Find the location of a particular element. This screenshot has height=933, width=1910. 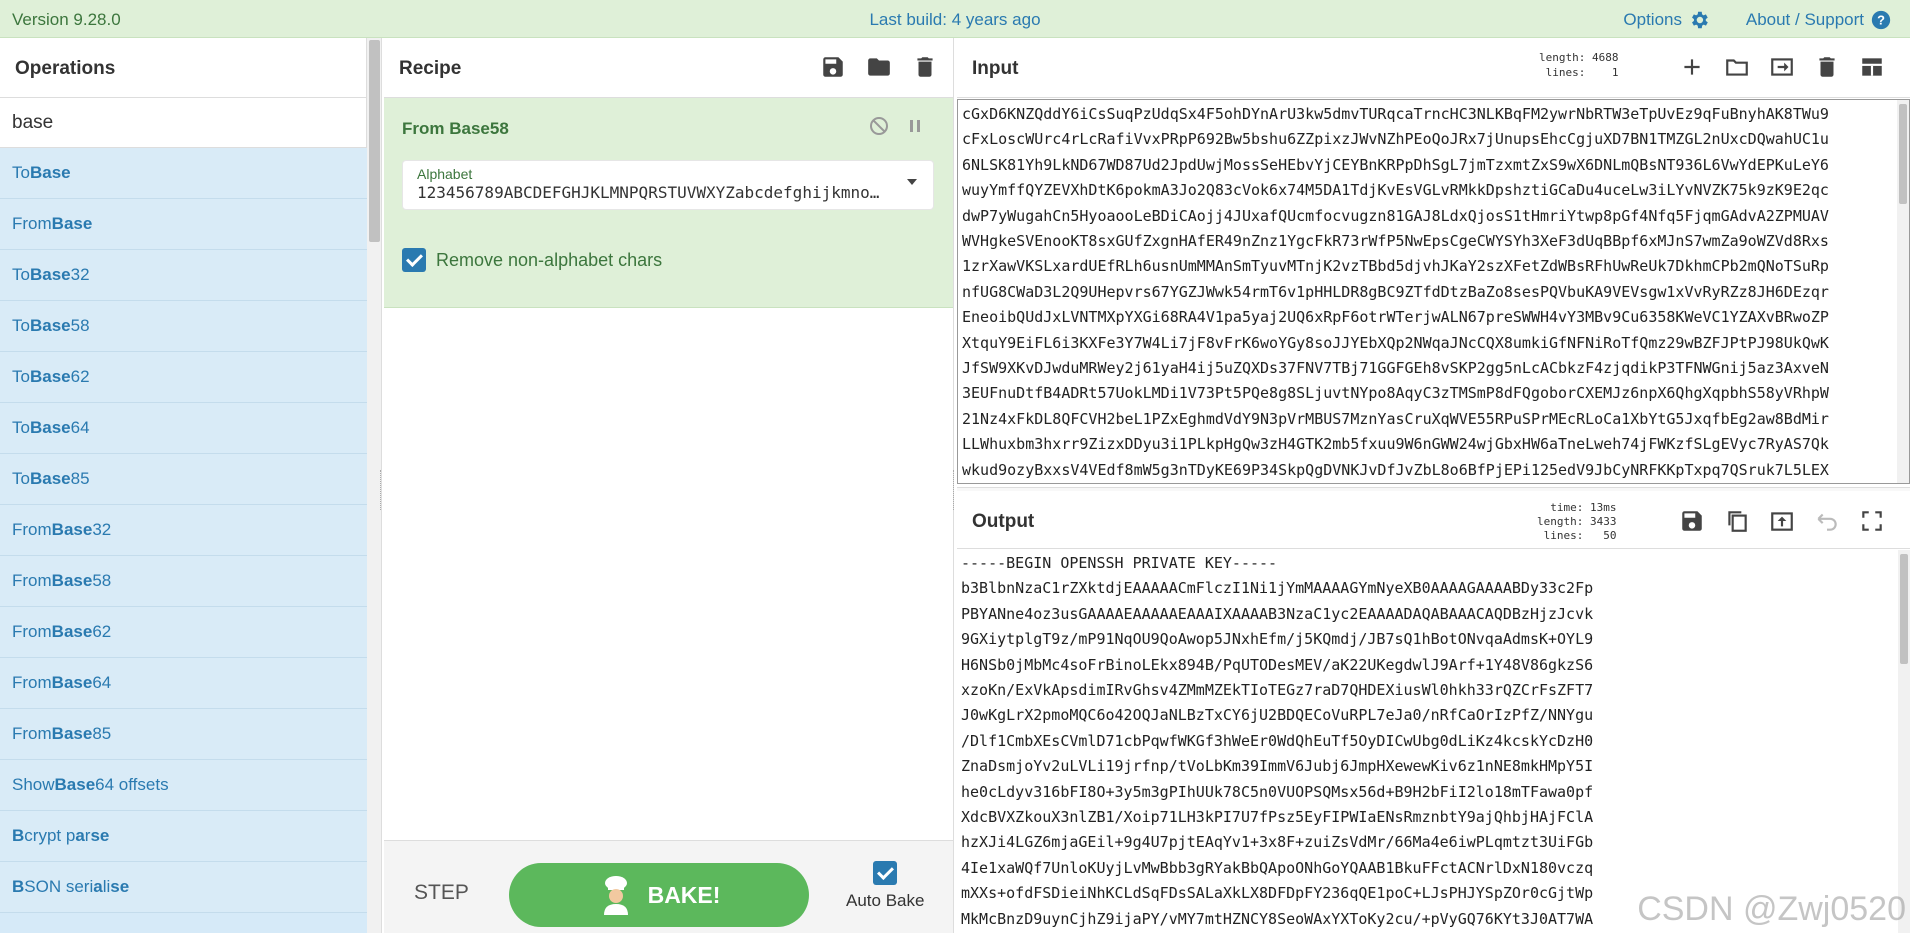

operation-item: To Base 32 is located at coordinates (183, 275).